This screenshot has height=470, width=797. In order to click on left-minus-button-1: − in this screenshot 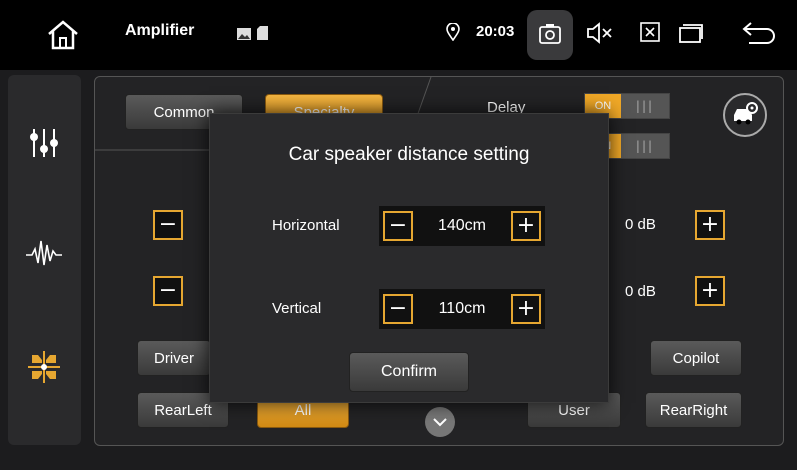, I will do `click(168, 225)`.